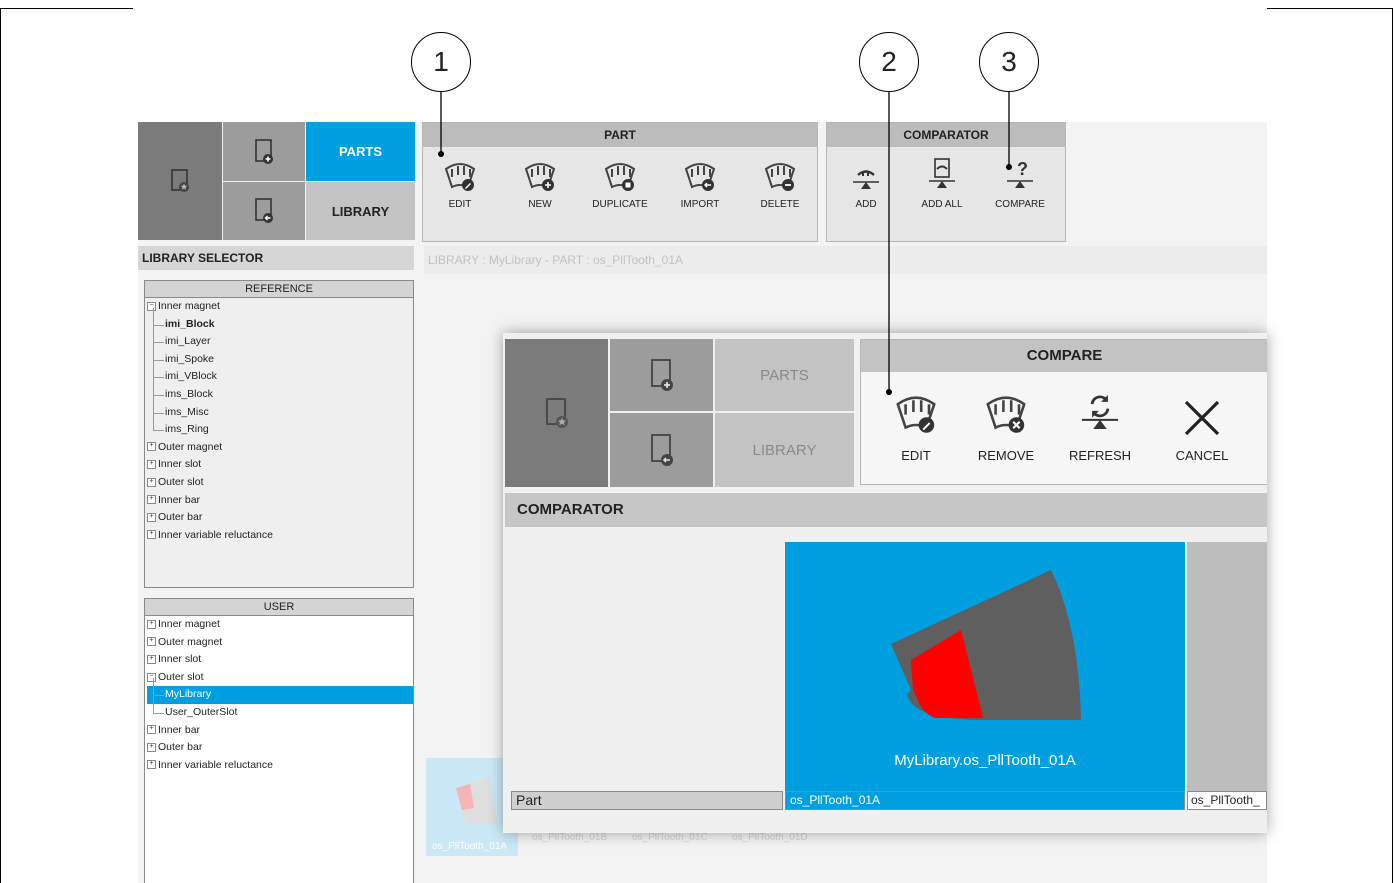 The width and height of the screenshot is (1395, 883). I want to click on part-cell-second: os_PllTooth_, so click(1227, 800).